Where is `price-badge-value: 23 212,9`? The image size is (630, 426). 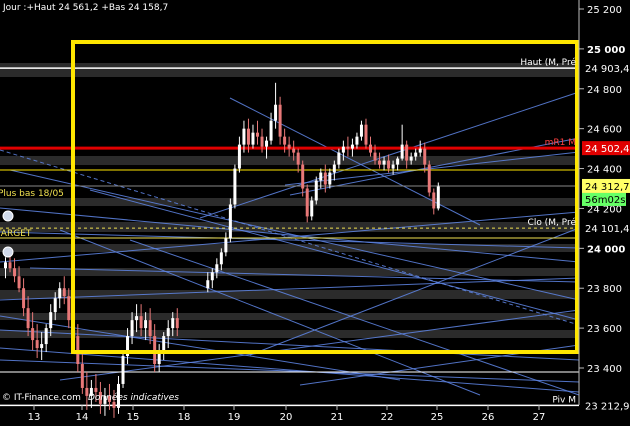 price-badge-value: 23 212,9 is located at coordinates (607, 406).